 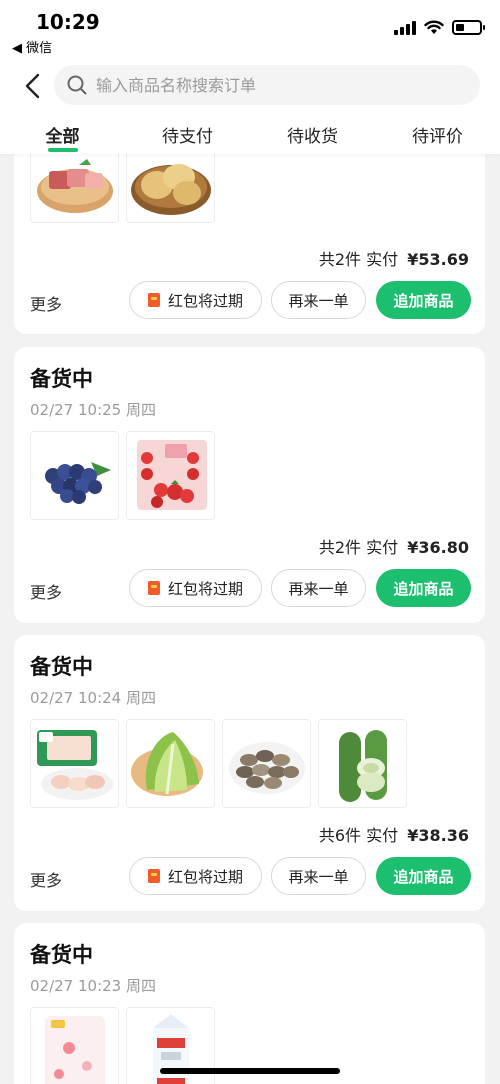 I want to click on item-count: 共6件, so click(x=340, y=835).